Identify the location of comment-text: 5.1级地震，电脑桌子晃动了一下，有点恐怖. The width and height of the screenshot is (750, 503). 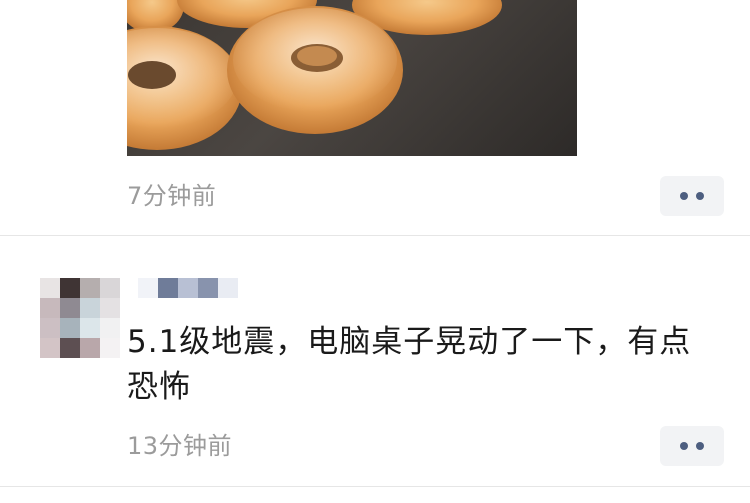
(409, 364).